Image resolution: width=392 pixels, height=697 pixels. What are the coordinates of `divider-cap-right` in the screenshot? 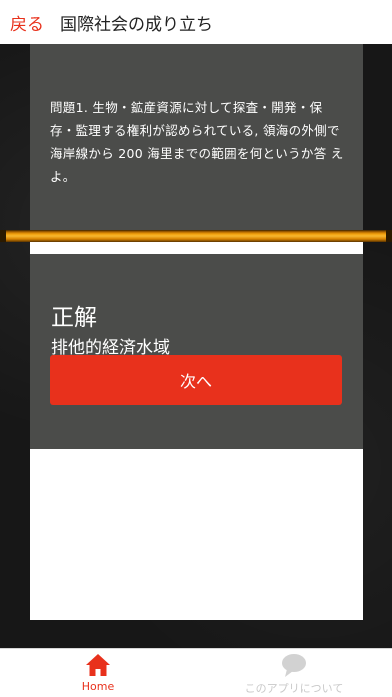 It's located at (389, 236).